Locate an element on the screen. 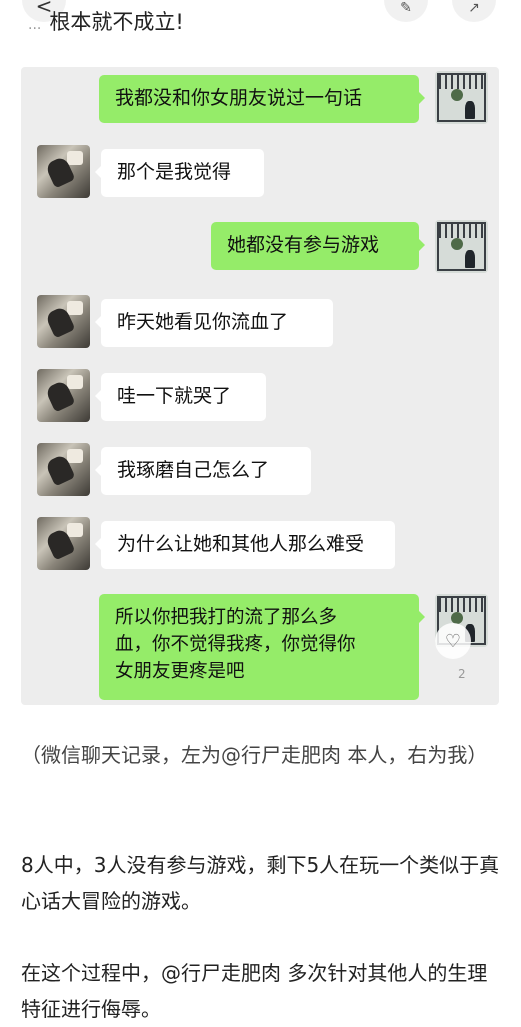 The height and width of the screenshot is (1027, 521). chat-bubble: 她都没有参与游戏 is located at coordinates (318, 246).